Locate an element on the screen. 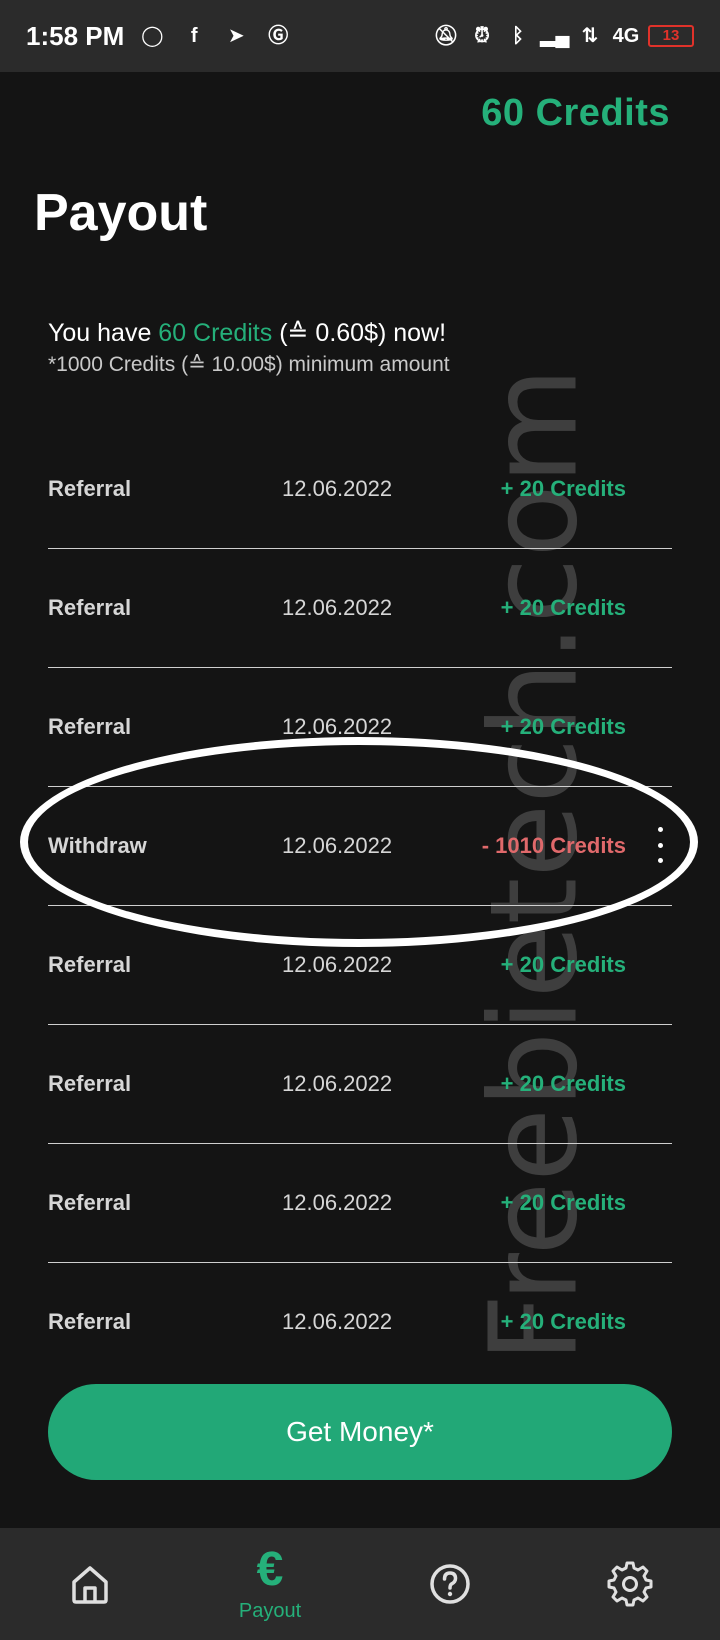  more-options-icon is located at coordinates (660, 845).